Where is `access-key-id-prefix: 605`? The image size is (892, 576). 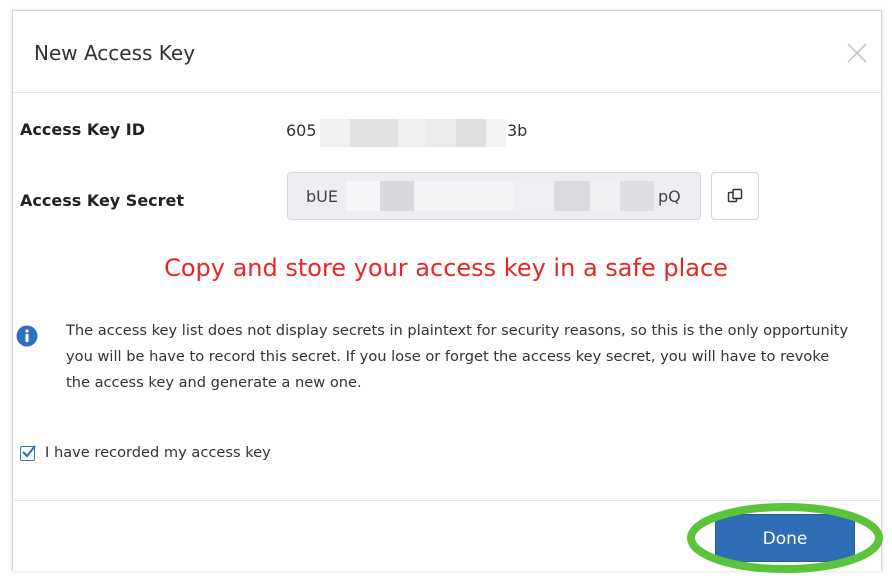
access-key-id-prefix: 605 is located at coordinates (301, 130).